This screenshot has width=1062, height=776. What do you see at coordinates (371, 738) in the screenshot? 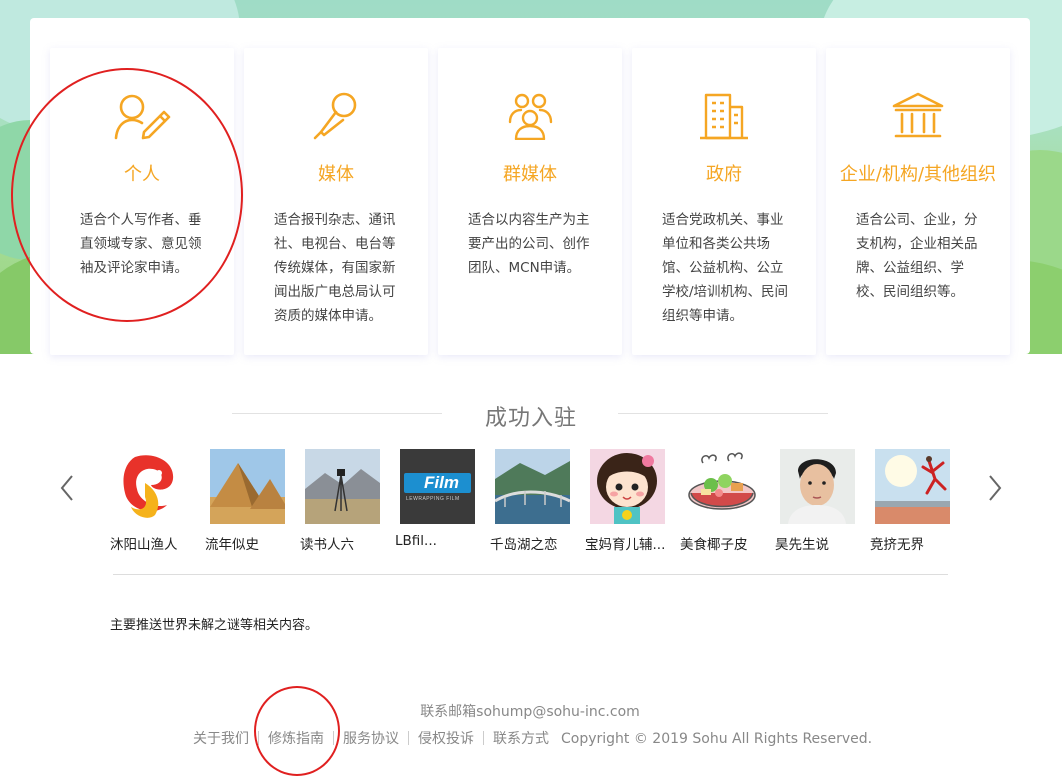
I see `footer-link-terms: 服务协议` at bounding box center [371, 738].